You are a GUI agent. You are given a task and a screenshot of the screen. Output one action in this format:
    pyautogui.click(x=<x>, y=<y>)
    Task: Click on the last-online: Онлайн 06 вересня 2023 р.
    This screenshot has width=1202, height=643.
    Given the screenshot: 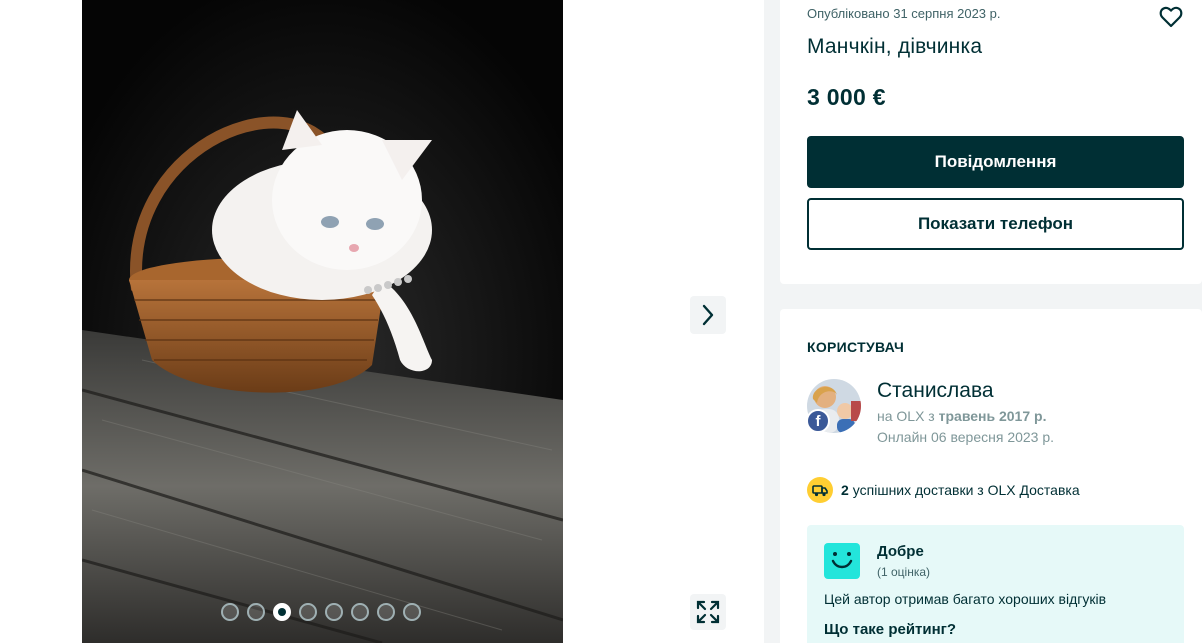 What is the action you would take?
    pyautogui.click(x=966, y=437)
    